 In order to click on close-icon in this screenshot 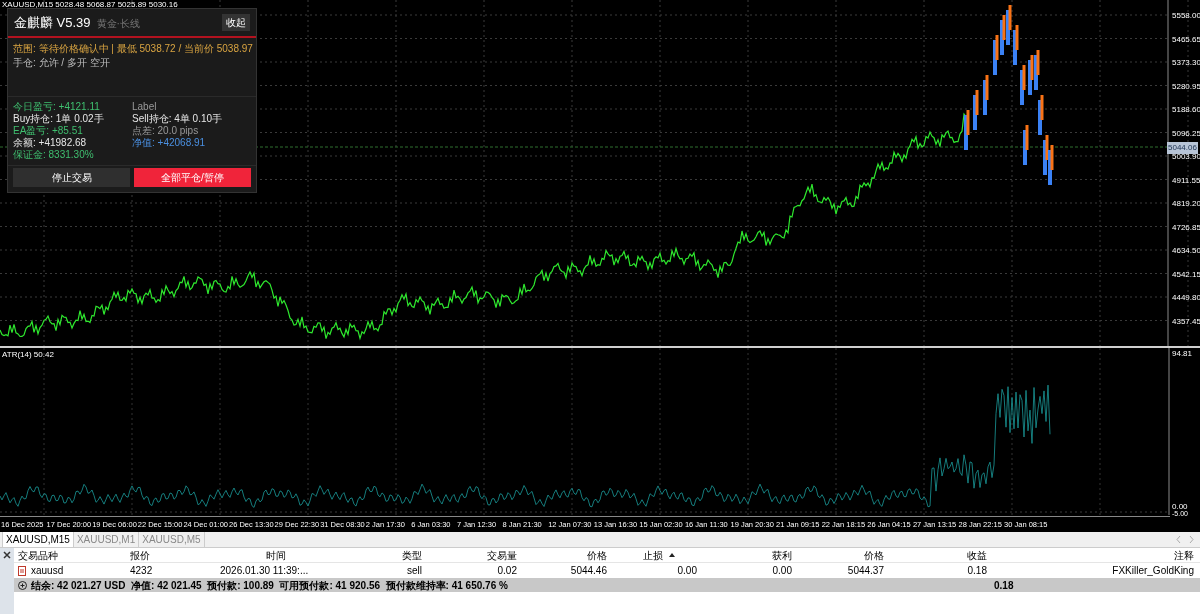, I will do `click(7, 555)`.